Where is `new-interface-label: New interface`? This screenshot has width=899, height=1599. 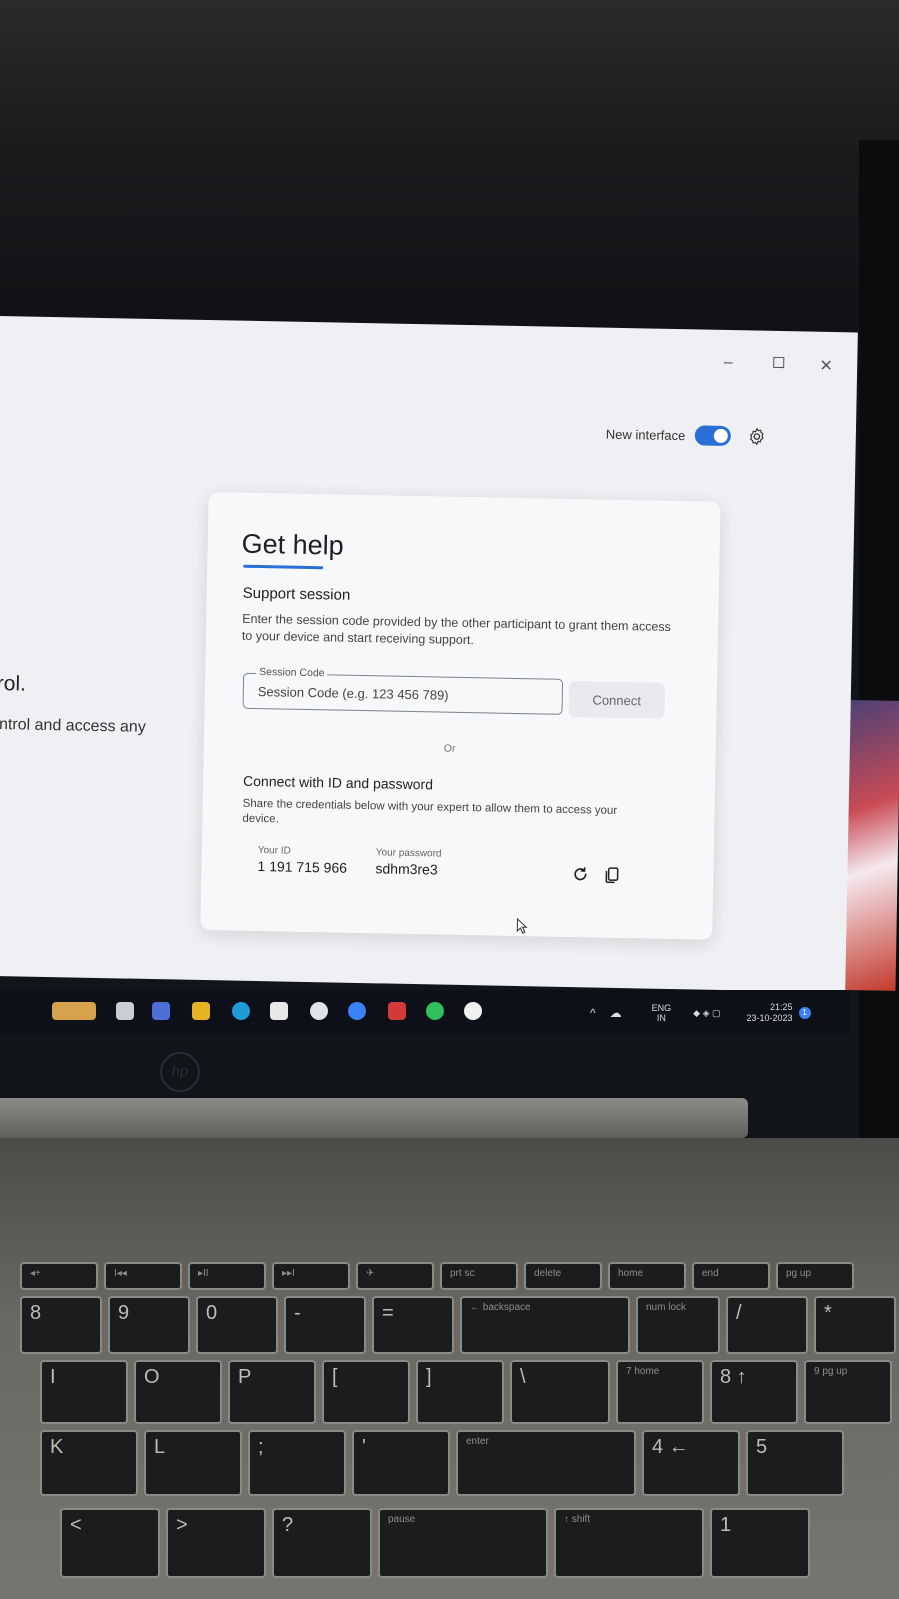
new-interface-label: New interface is located at coordinates (645, 434).